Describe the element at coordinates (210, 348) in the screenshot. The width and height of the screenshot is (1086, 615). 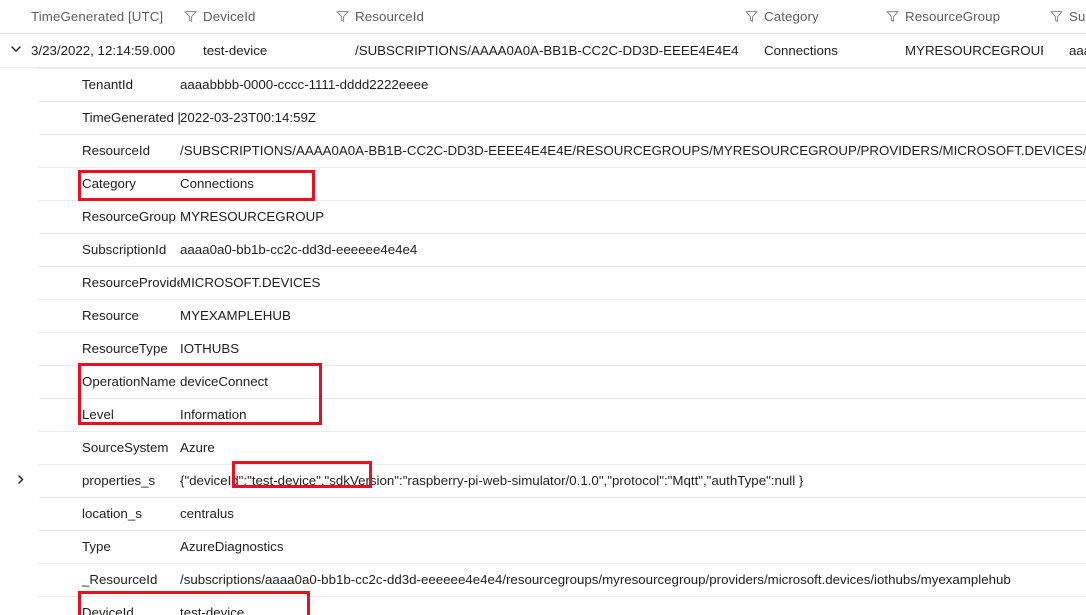
I see `detail-row-value: IOTHUBS` at that location.